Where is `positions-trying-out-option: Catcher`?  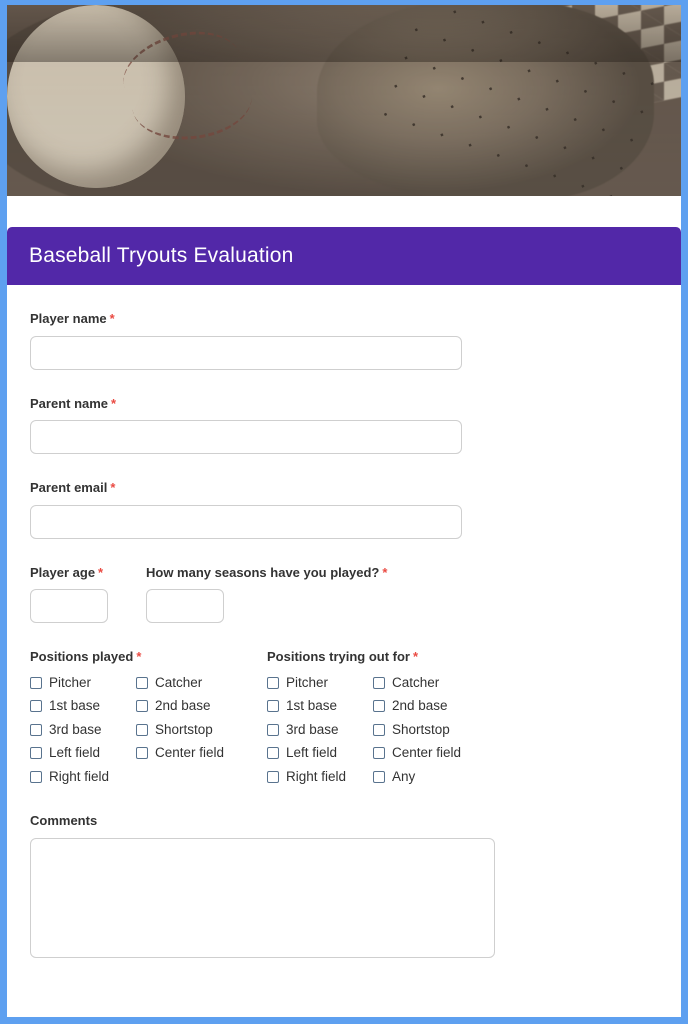
positions-trying-out-option: Catcher is located at coordinates (450, 683).